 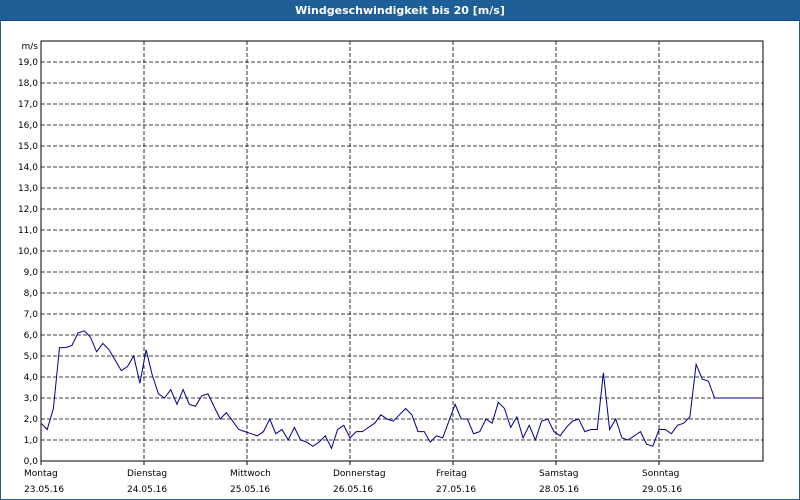 What do you see at coordinates (44, 490) in the screenshot?
I see `x-tick-date-label: 23.05.16` at bounding box center [44, 490].